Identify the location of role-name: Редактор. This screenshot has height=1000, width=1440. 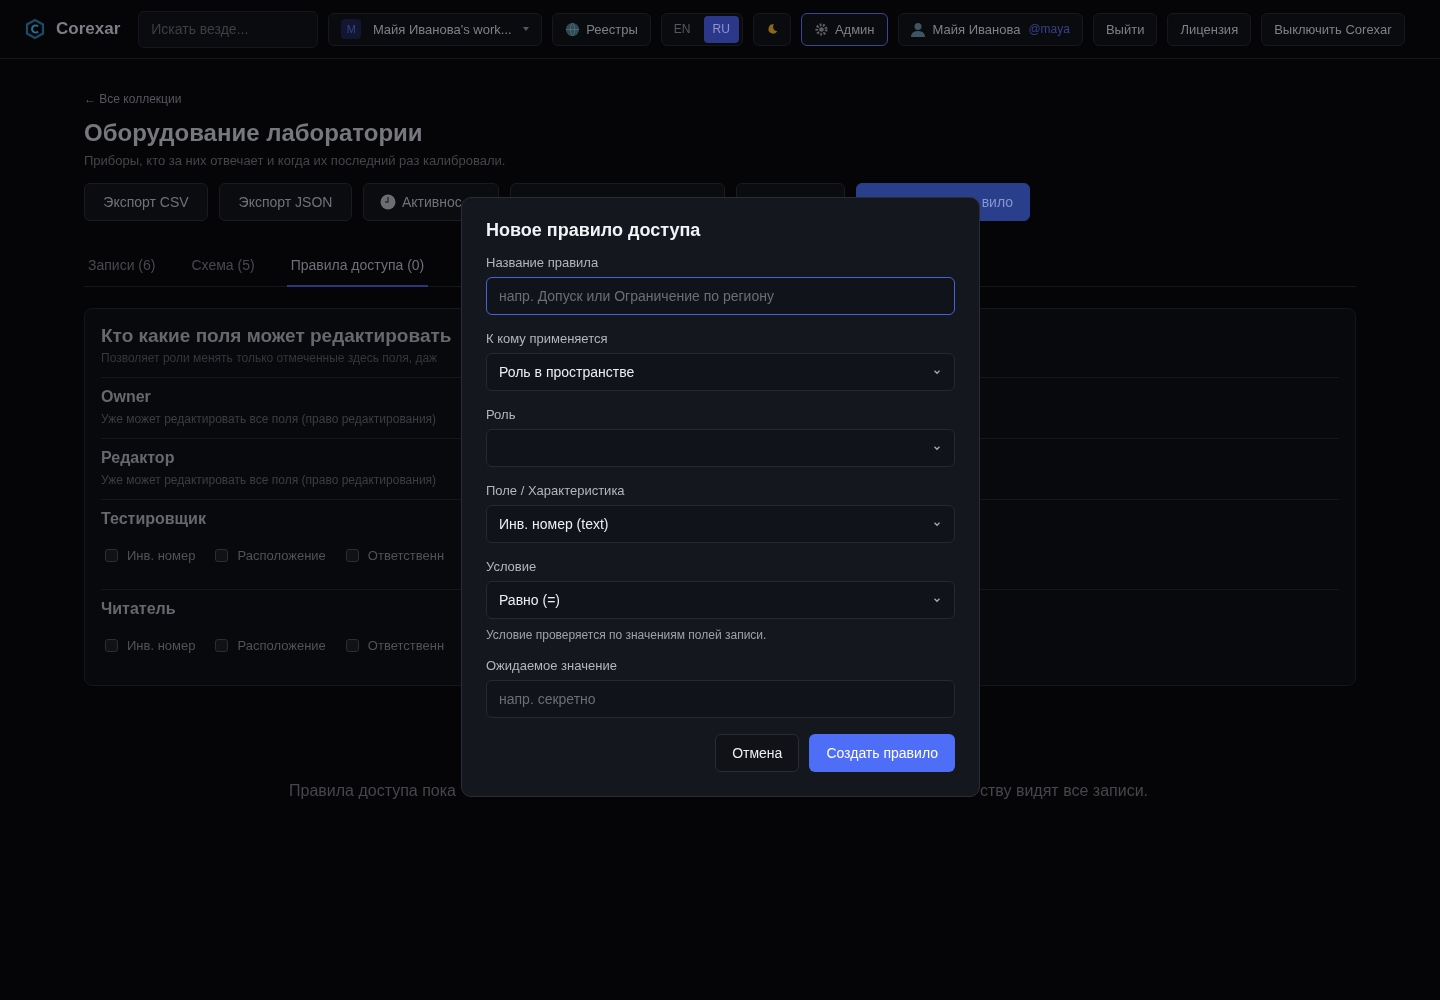
(138, 458).